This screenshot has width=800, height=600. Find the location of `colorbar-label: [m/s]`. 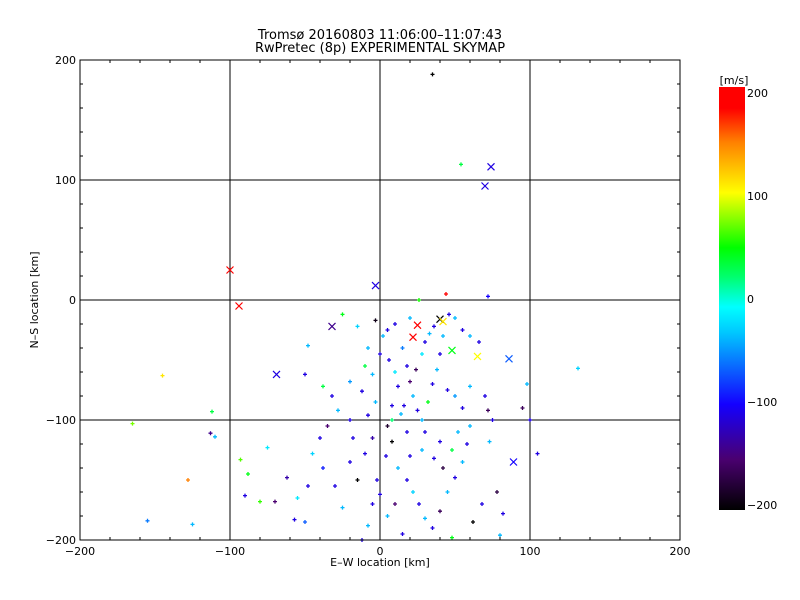

colorbar-label: [m/s] is located at coordinates (734, 80).